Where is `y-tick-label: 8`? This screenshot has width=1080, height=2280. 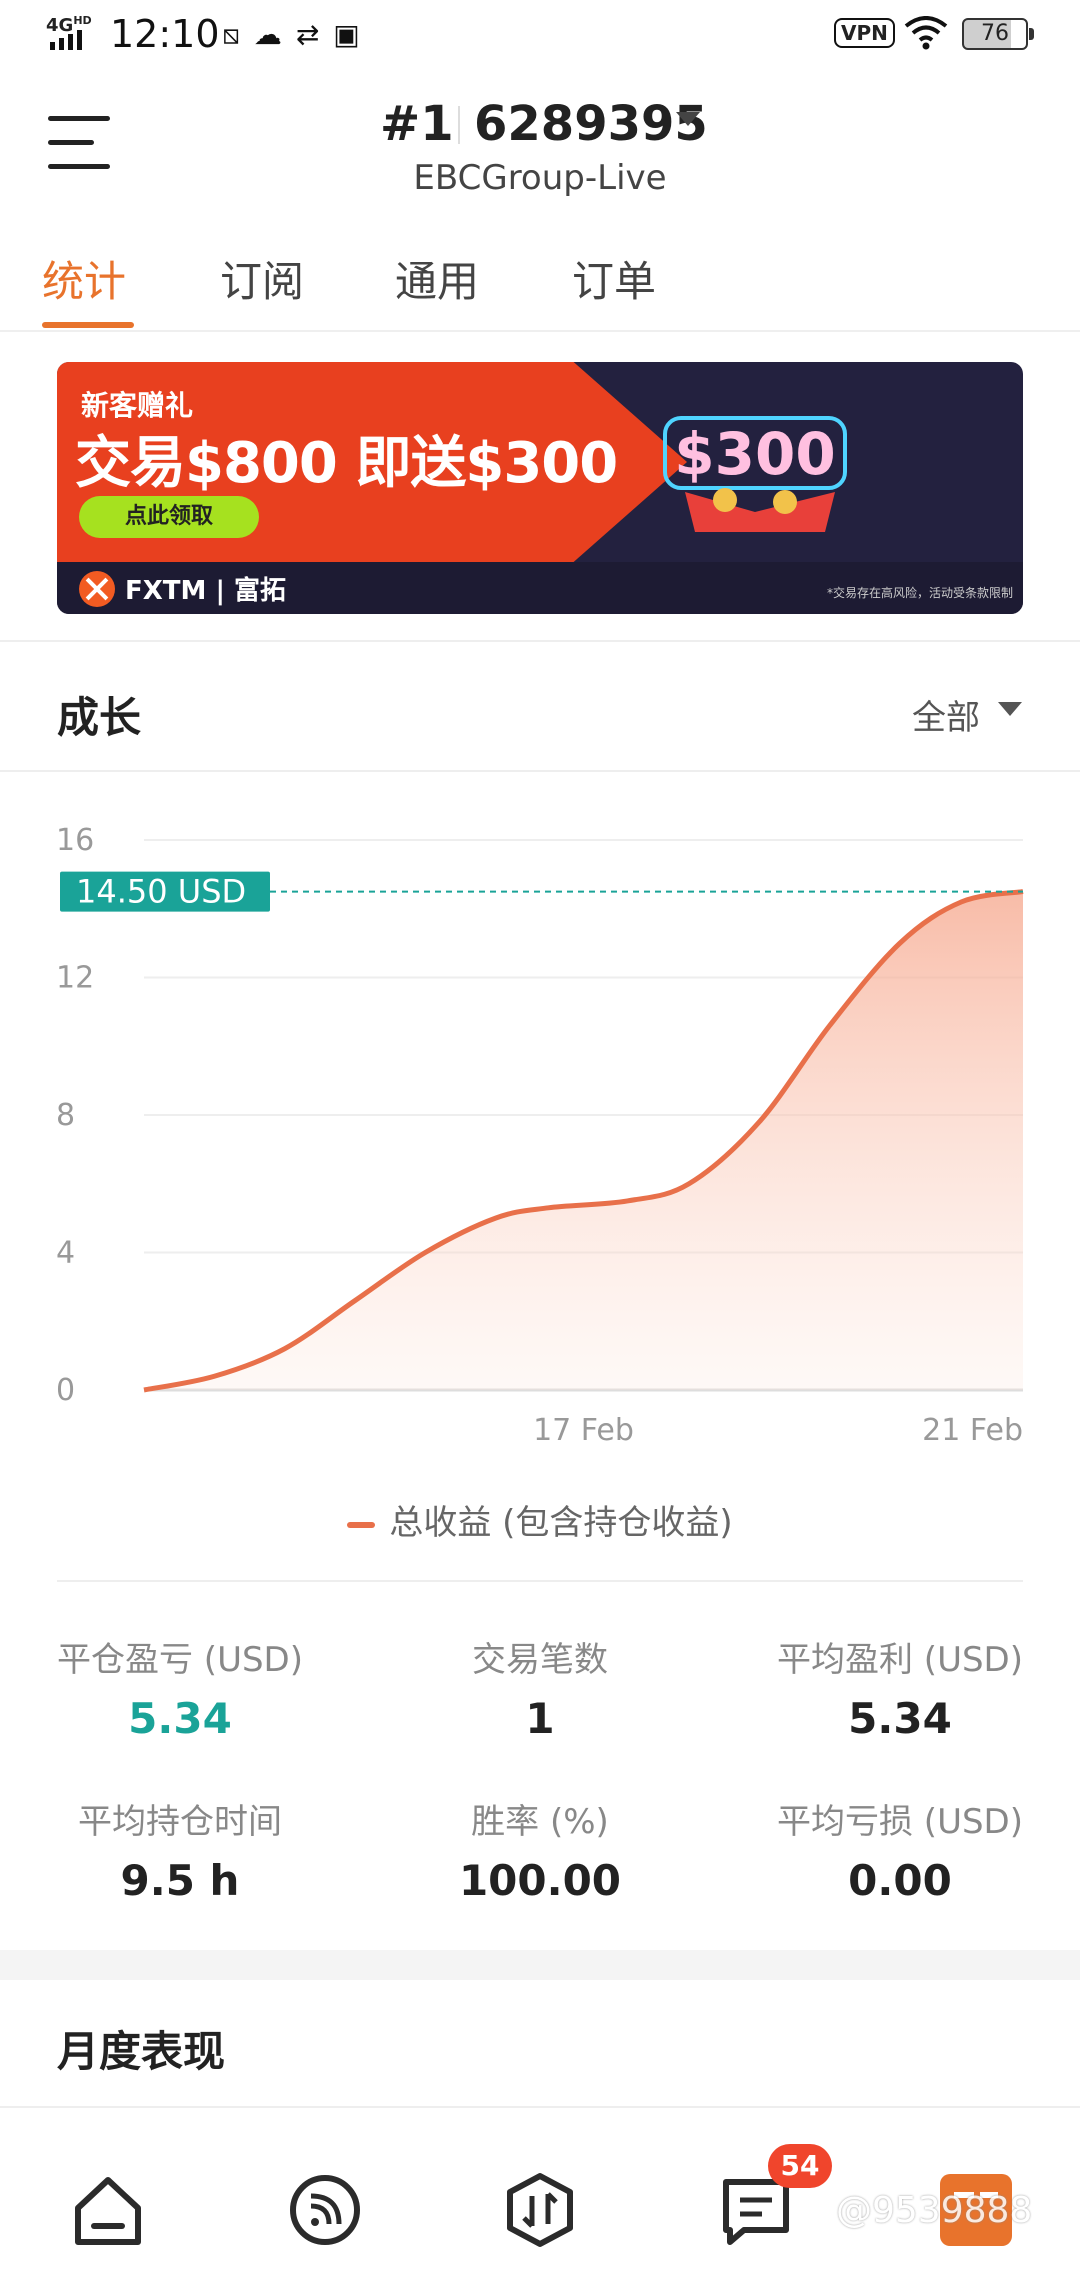
y-tick-label: 8 is located at coordinates (65, 1115).